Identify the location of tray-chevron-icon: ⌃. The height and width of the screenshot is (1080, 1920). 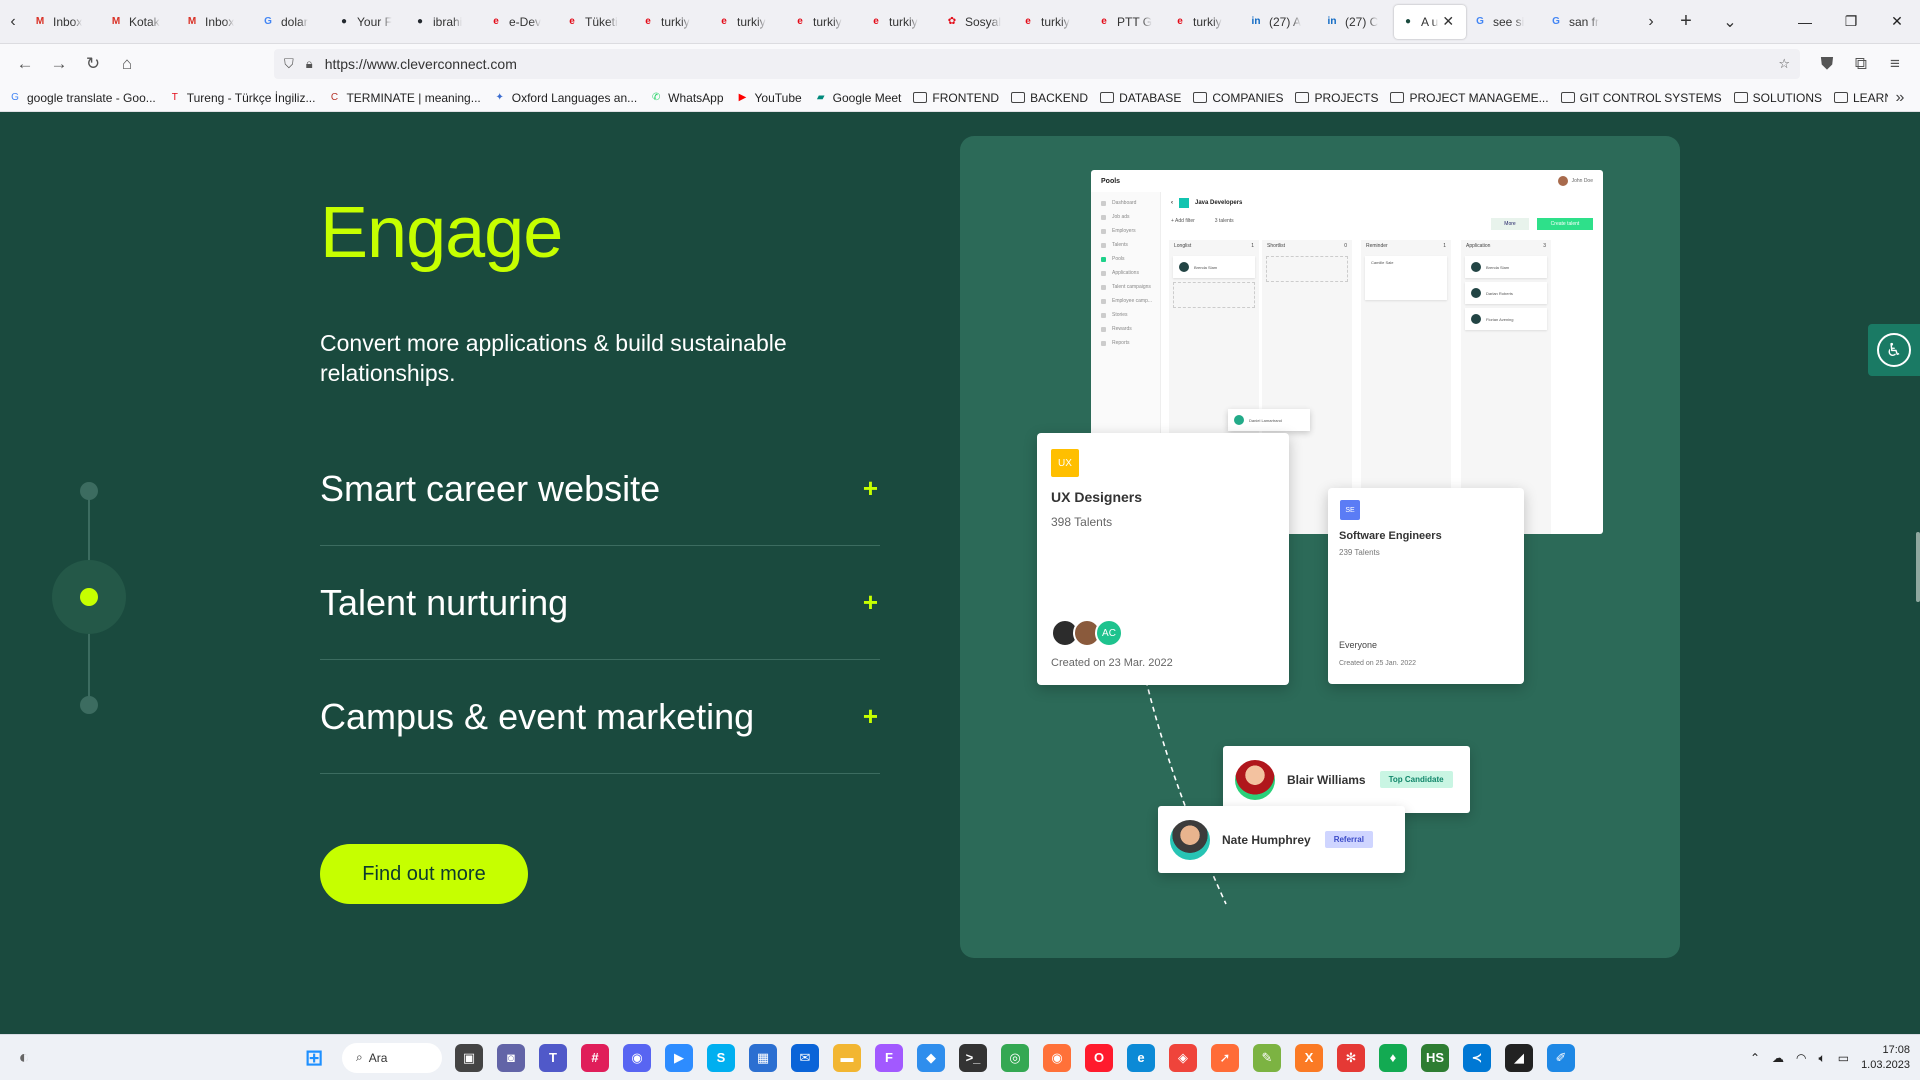
(1755, 1058).